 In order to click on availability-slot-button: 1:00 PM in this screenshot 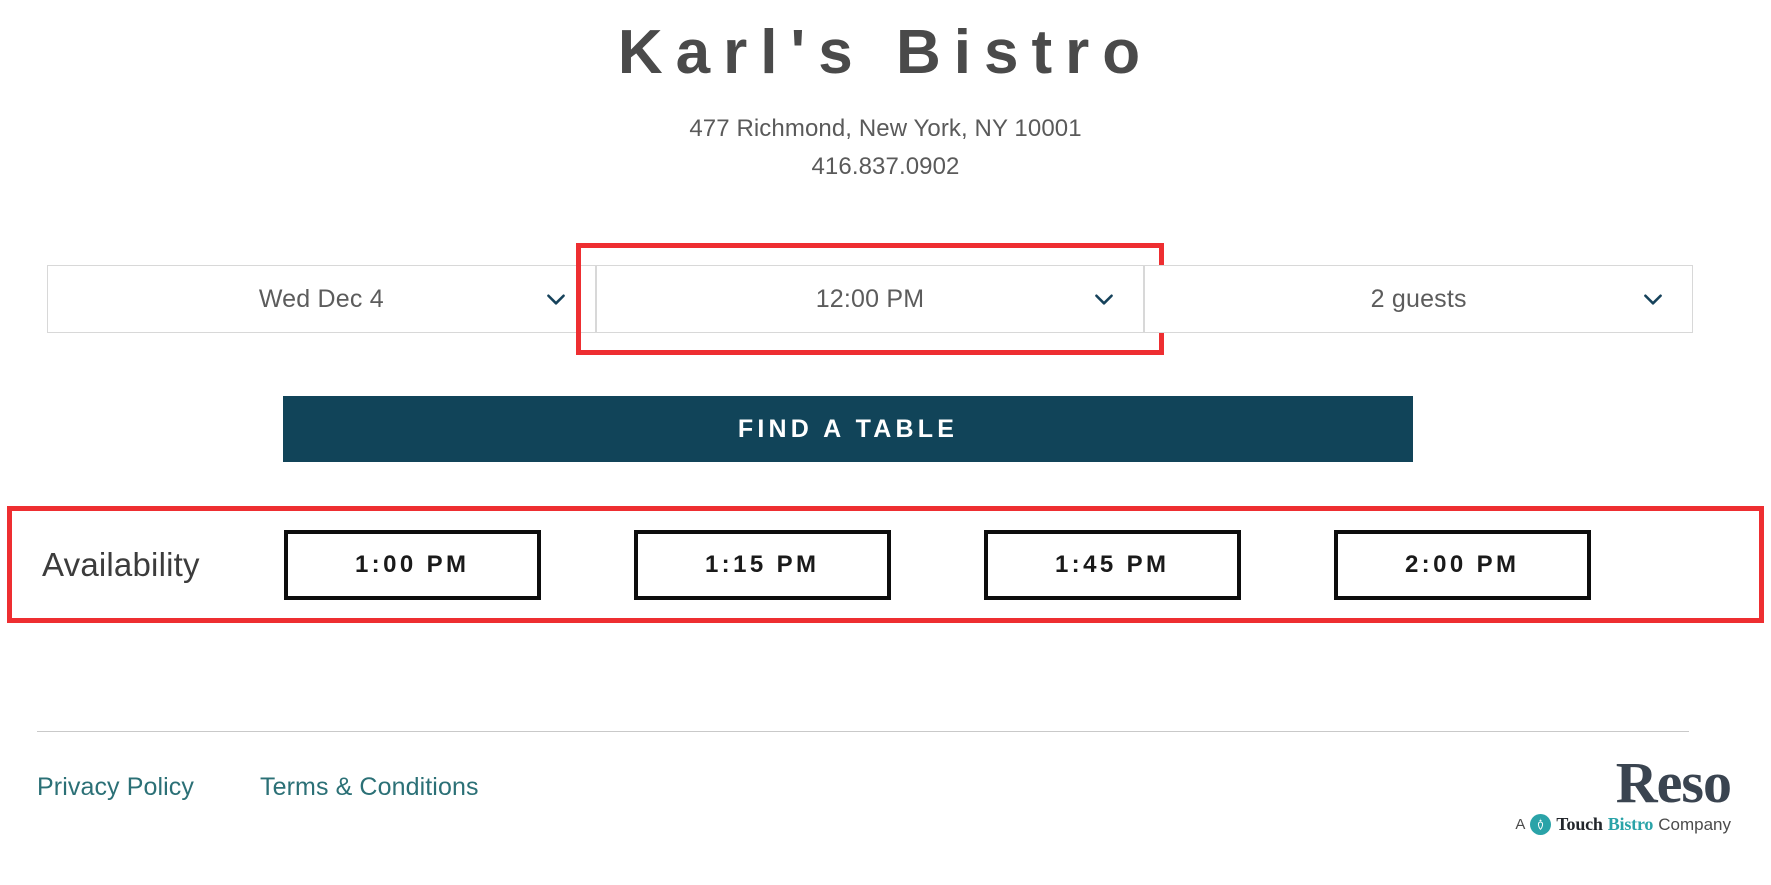, I will do `click(412, 564)`.